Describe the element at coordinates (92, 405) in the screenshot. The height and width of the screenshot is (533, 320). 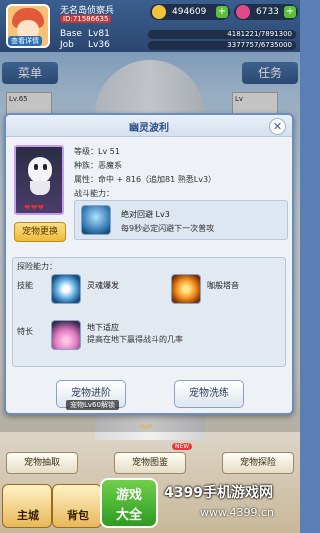
I see `unlock-note: 宠物Lv60解锁` at that location.